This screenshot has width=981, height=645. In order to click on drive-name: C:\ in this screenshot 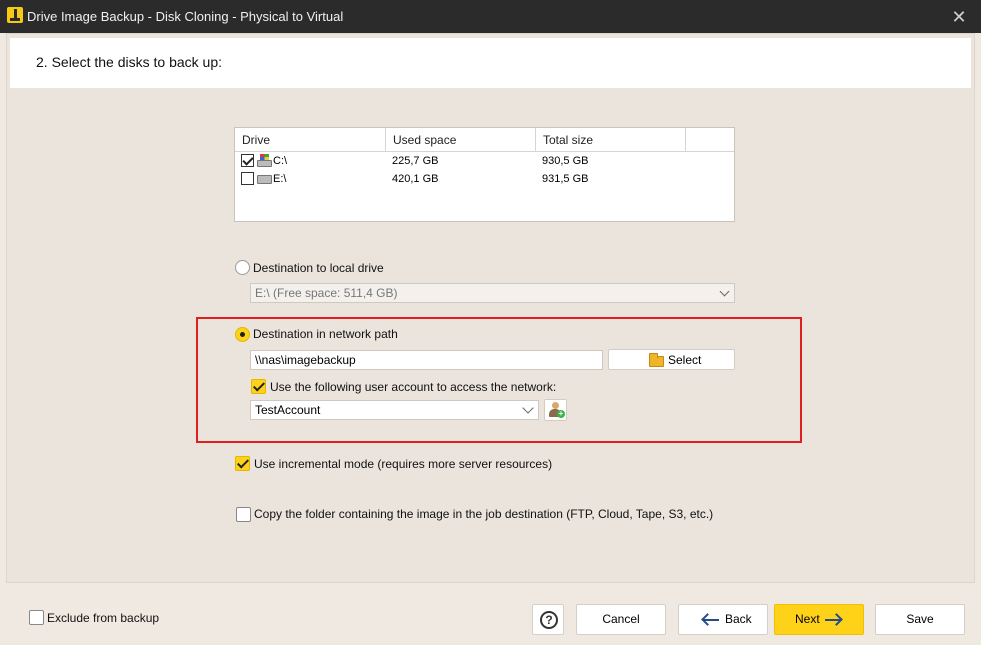, I will do `click(280, 161)`.